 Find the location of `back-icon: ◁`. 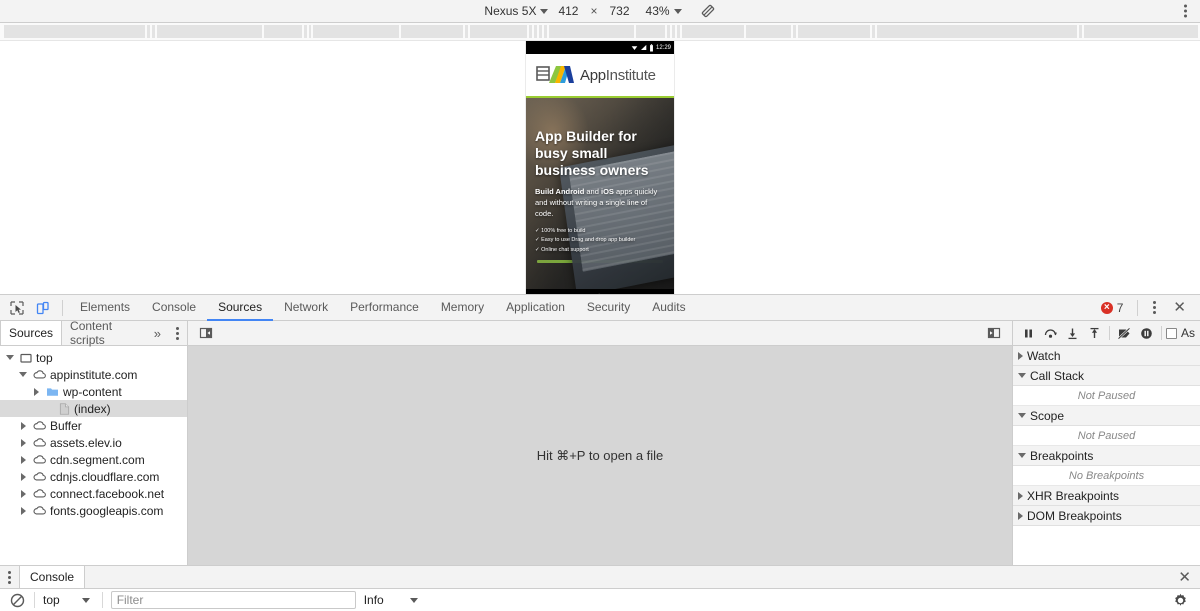

back-icon: ◁ is located at coordinates (550, 293).